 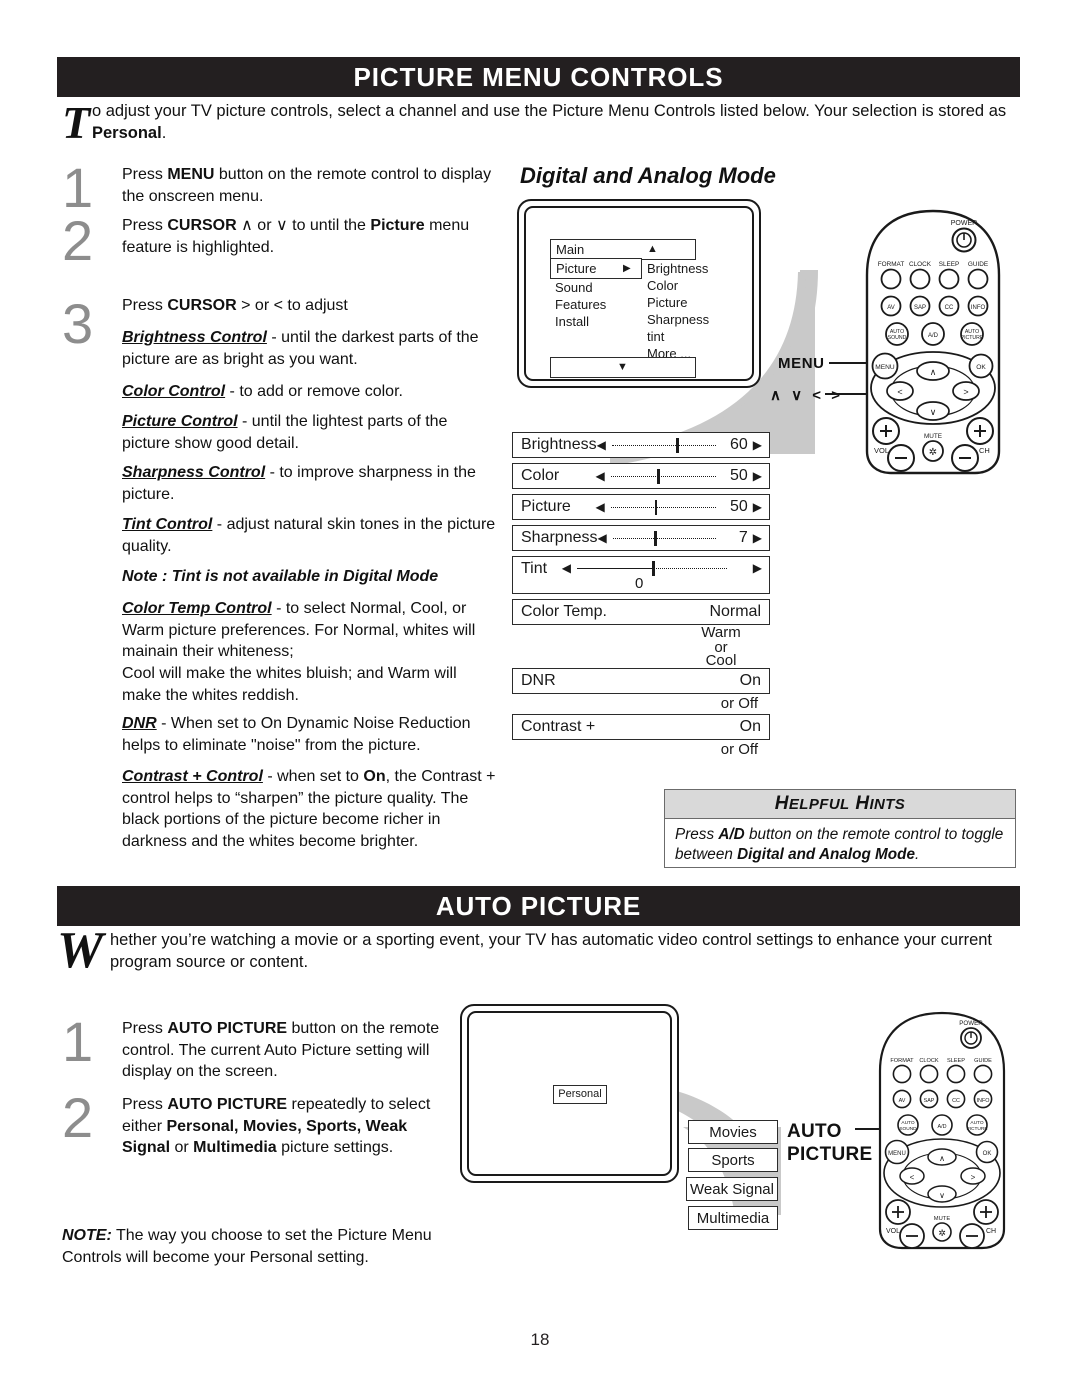 What do you see at coordinates (569, 1093) in the screenshot?
I see `tv-screen-auto-picture: Personal` at bounding box center [569, 1093].